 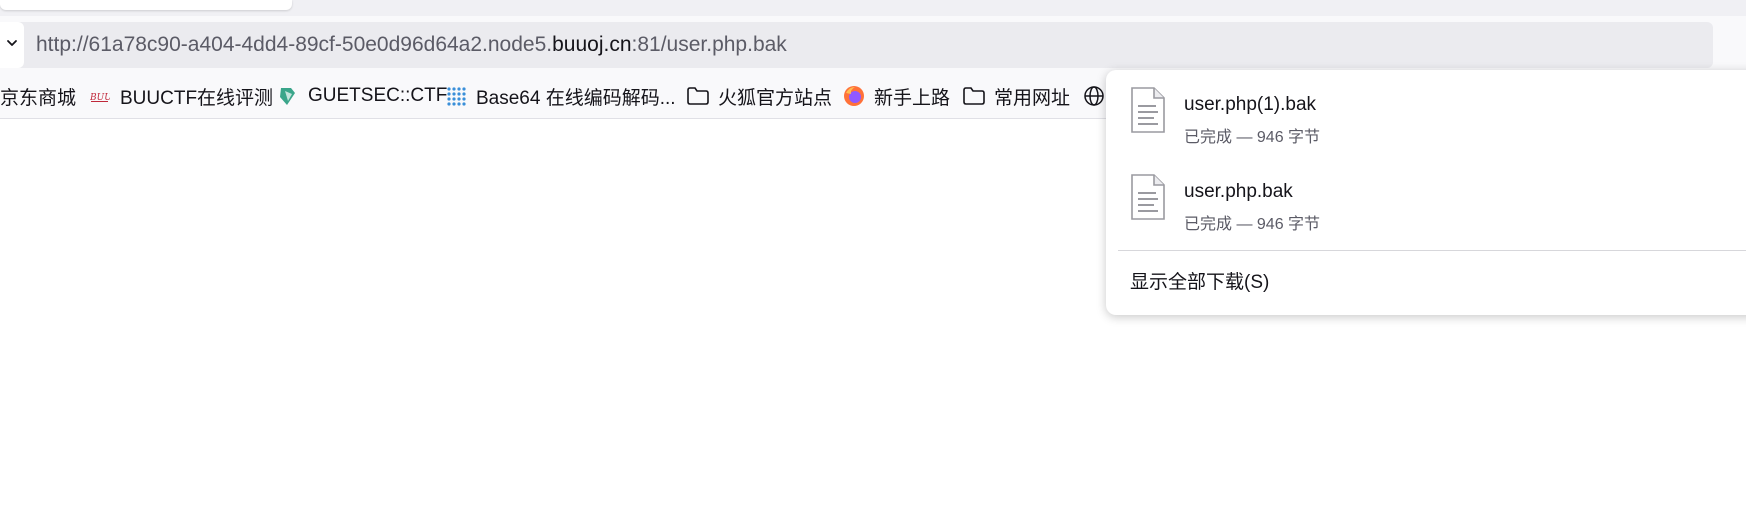 I want to click on bookmark-buuctf: BUU BUUCTF在线评测, so click(x=180, y=96).